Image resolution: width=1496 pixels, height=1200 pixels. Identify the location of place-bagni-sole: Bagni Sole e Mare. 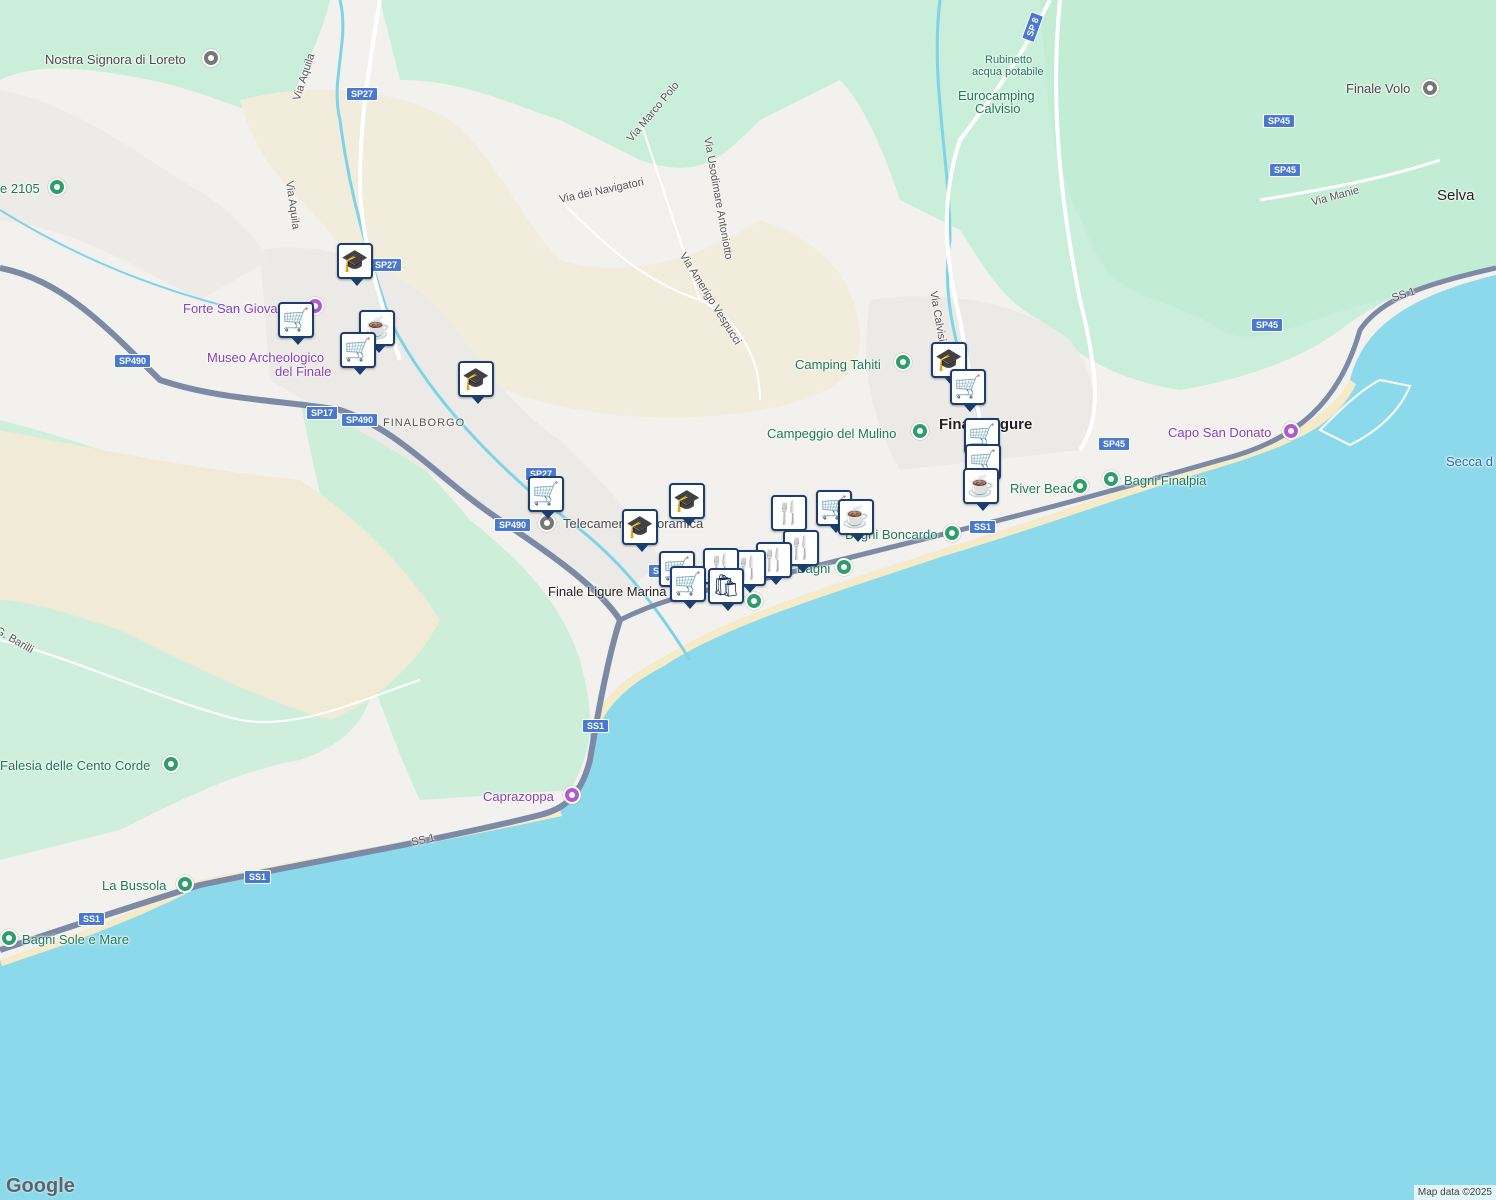
(75, 939).